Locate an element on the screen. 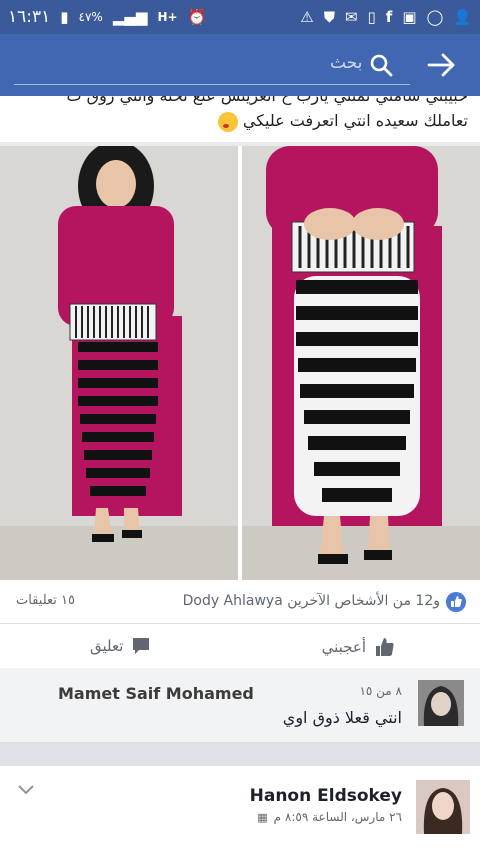 The width and height of the screenshot is (480, 853). app-bar: بحث is located at coordinates (240, 65).